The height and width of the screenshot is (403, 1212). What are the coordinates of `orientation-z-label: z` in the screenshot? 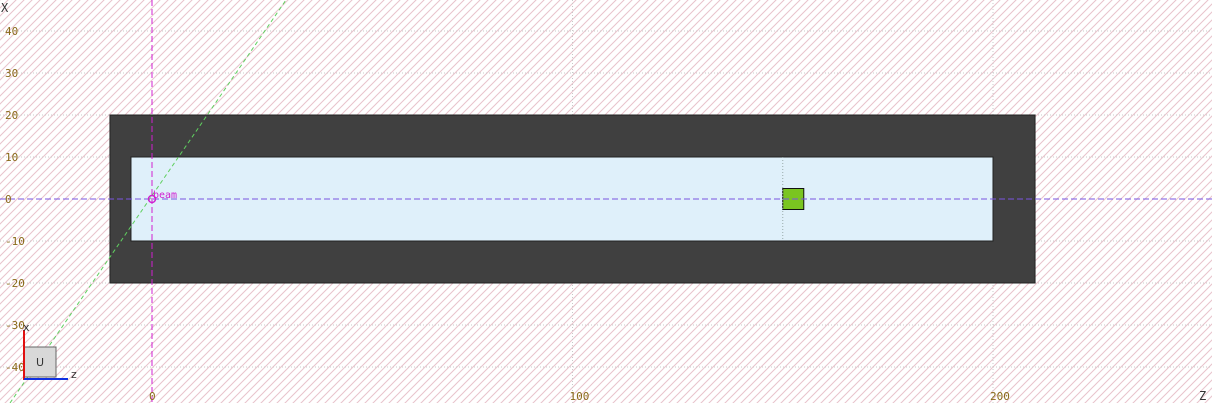 It's located at (74, 374).